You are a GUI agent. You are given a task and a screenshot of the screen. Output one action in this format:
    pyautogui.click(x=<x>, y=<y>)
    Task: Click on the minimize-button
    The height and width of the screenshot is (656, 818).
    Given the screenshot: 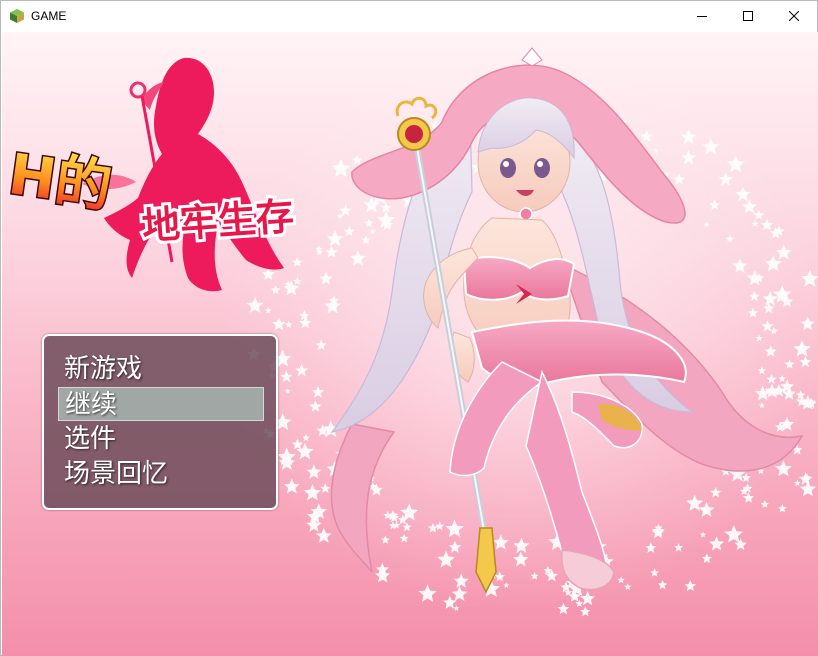 What is the action you would take?
    pyautogui.click(x=702, y=16)
    